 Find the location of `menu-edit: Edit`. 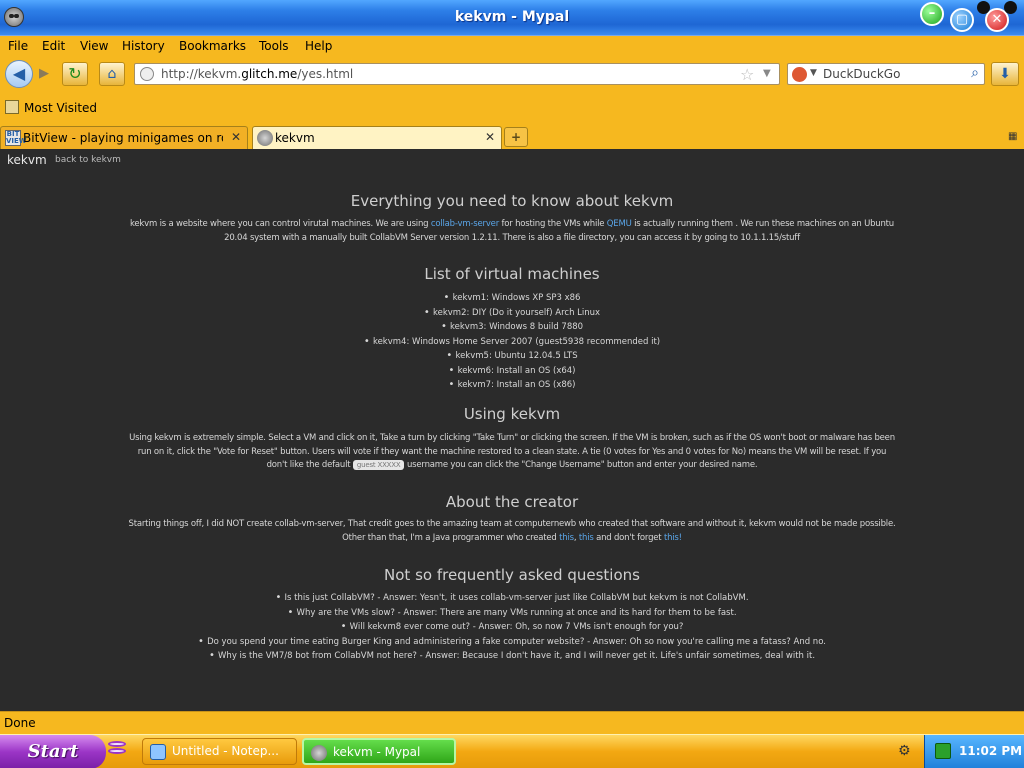

menu-edit: Edit is located at coordinates (53, 46).